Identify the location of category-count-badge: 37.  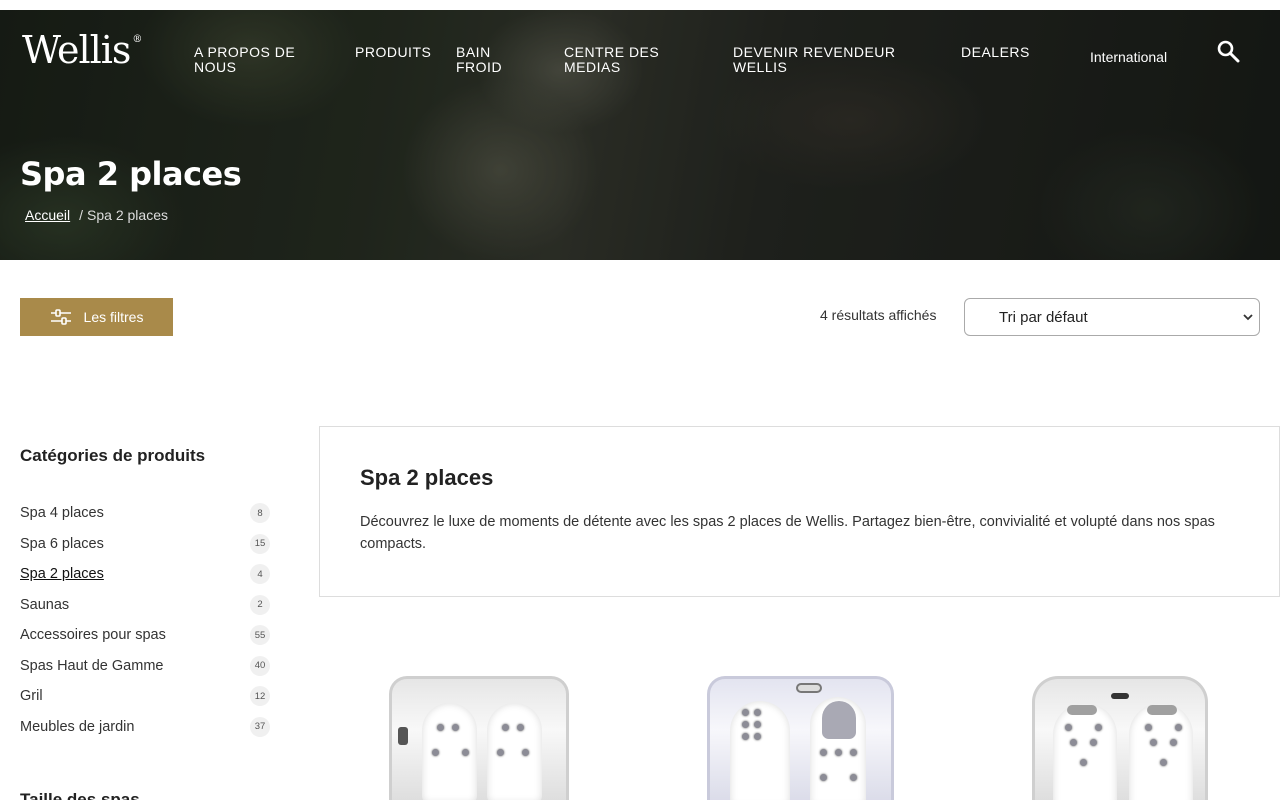
(260, 726).